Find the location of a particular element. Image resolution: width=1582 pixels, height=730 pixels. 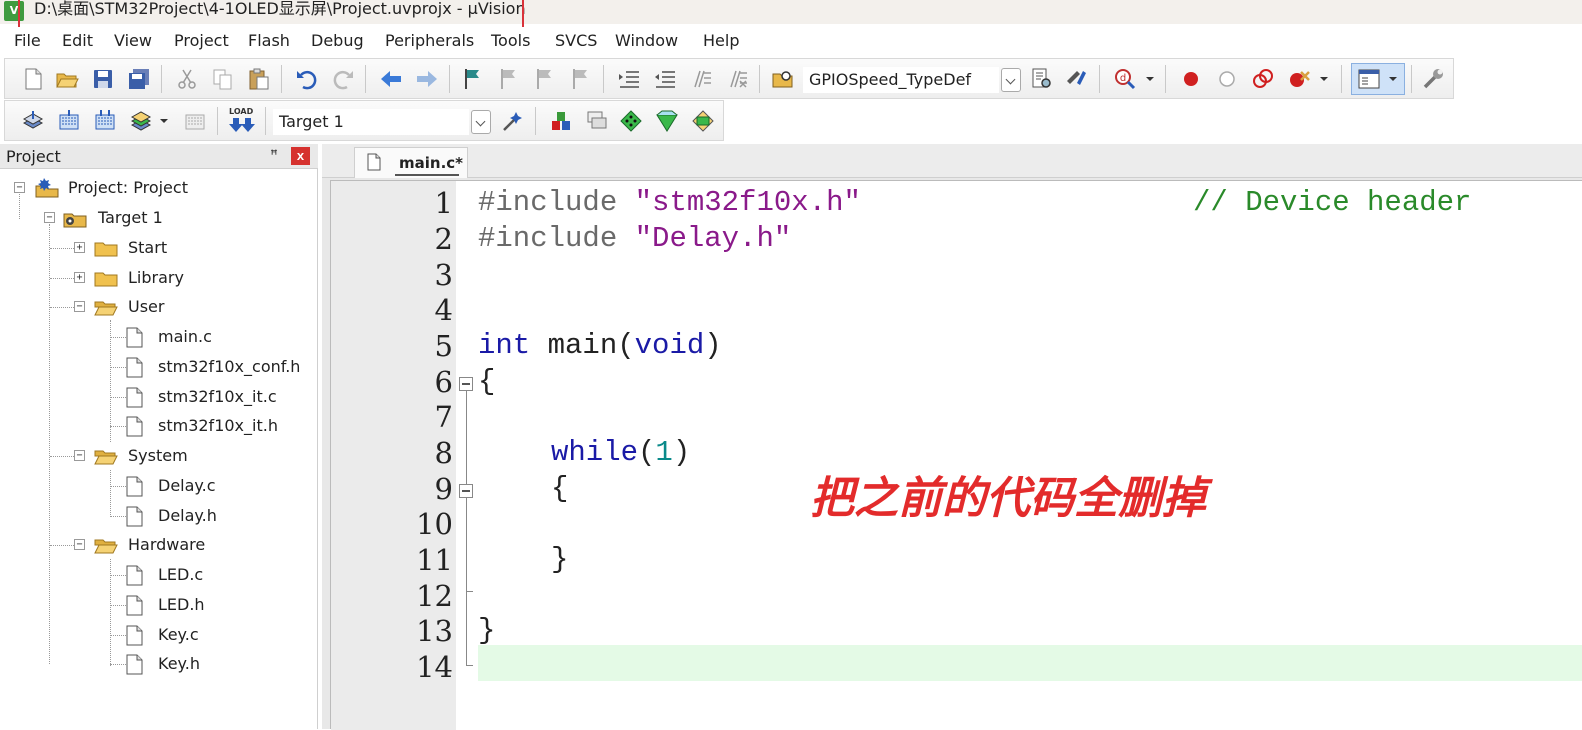

open-folder-icon is located at coordinates (67, 79).